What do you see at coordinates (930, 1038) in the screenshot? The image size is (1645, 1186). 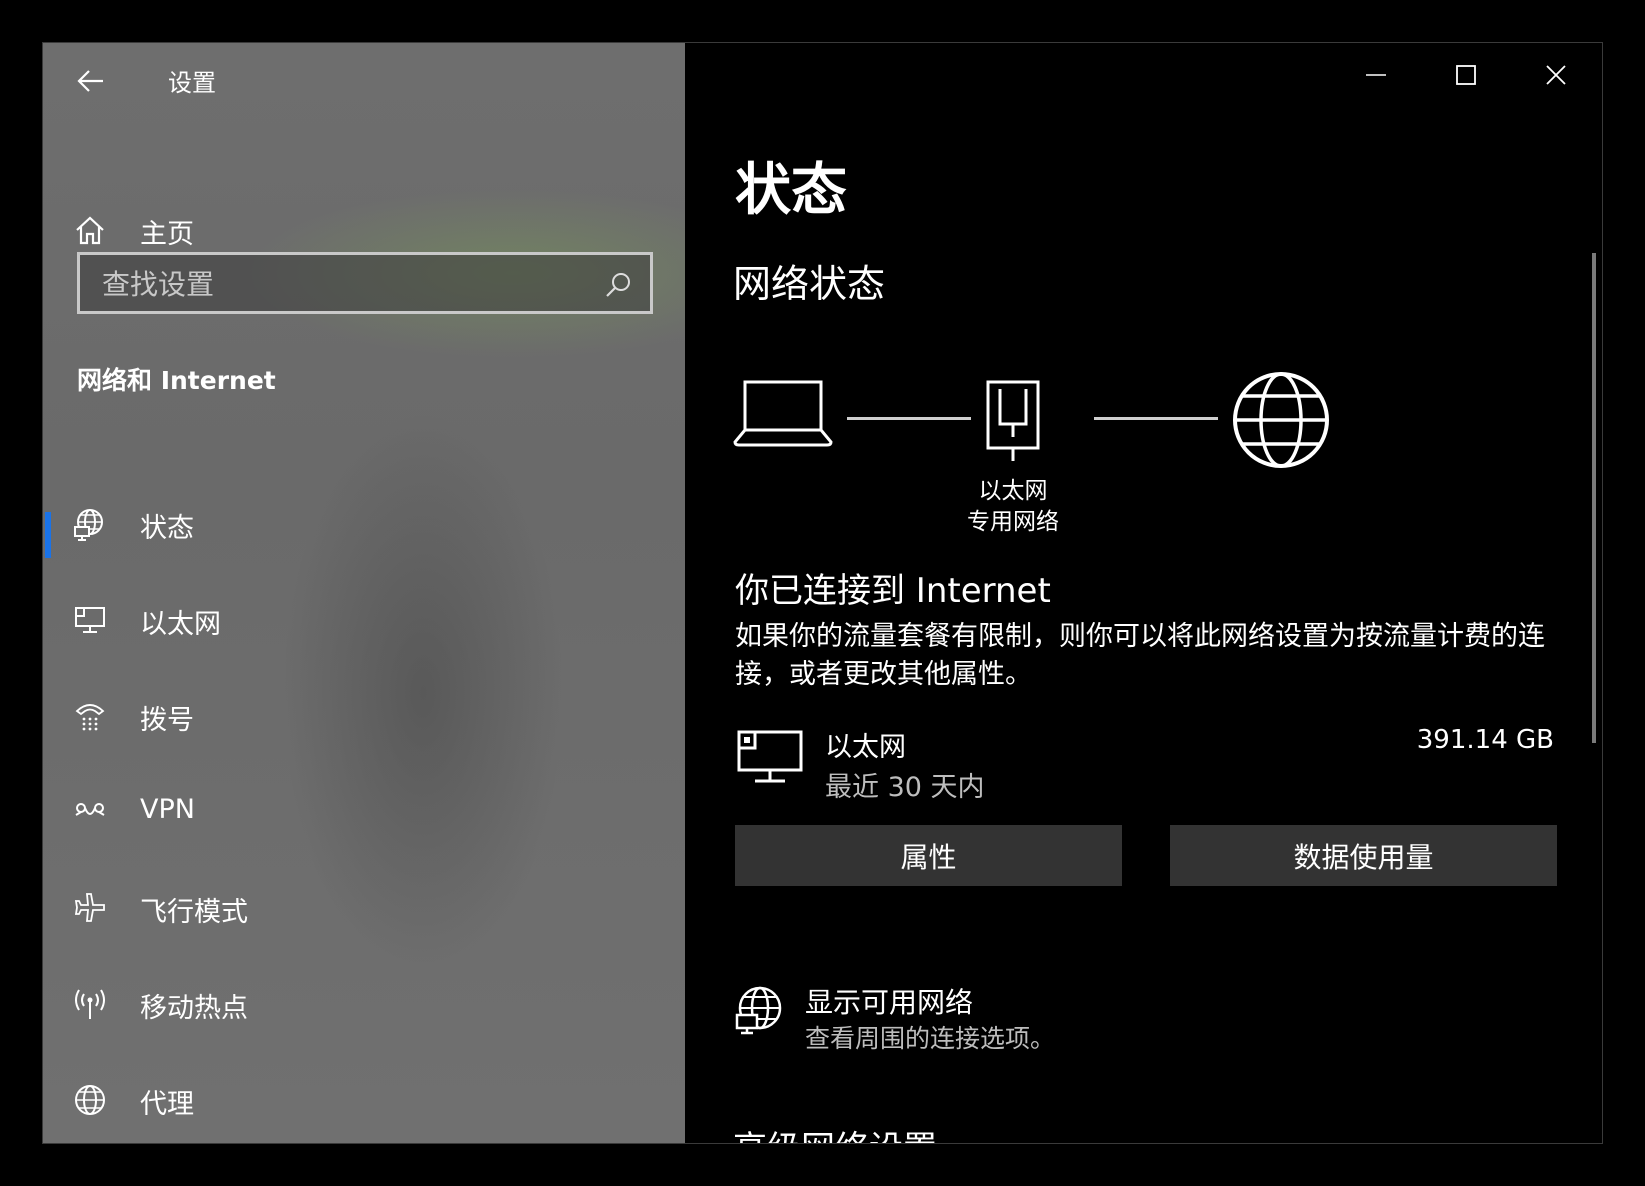 I see `show-networks-subtitle: 查看周围的连接选项。` at bounding box center [930, 1038].